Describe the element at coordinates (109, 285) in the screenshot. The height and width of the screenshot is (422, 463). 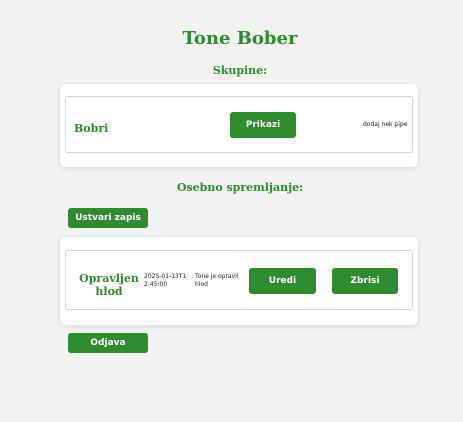
I see `entry-title: Opravljen hlod` at that location.